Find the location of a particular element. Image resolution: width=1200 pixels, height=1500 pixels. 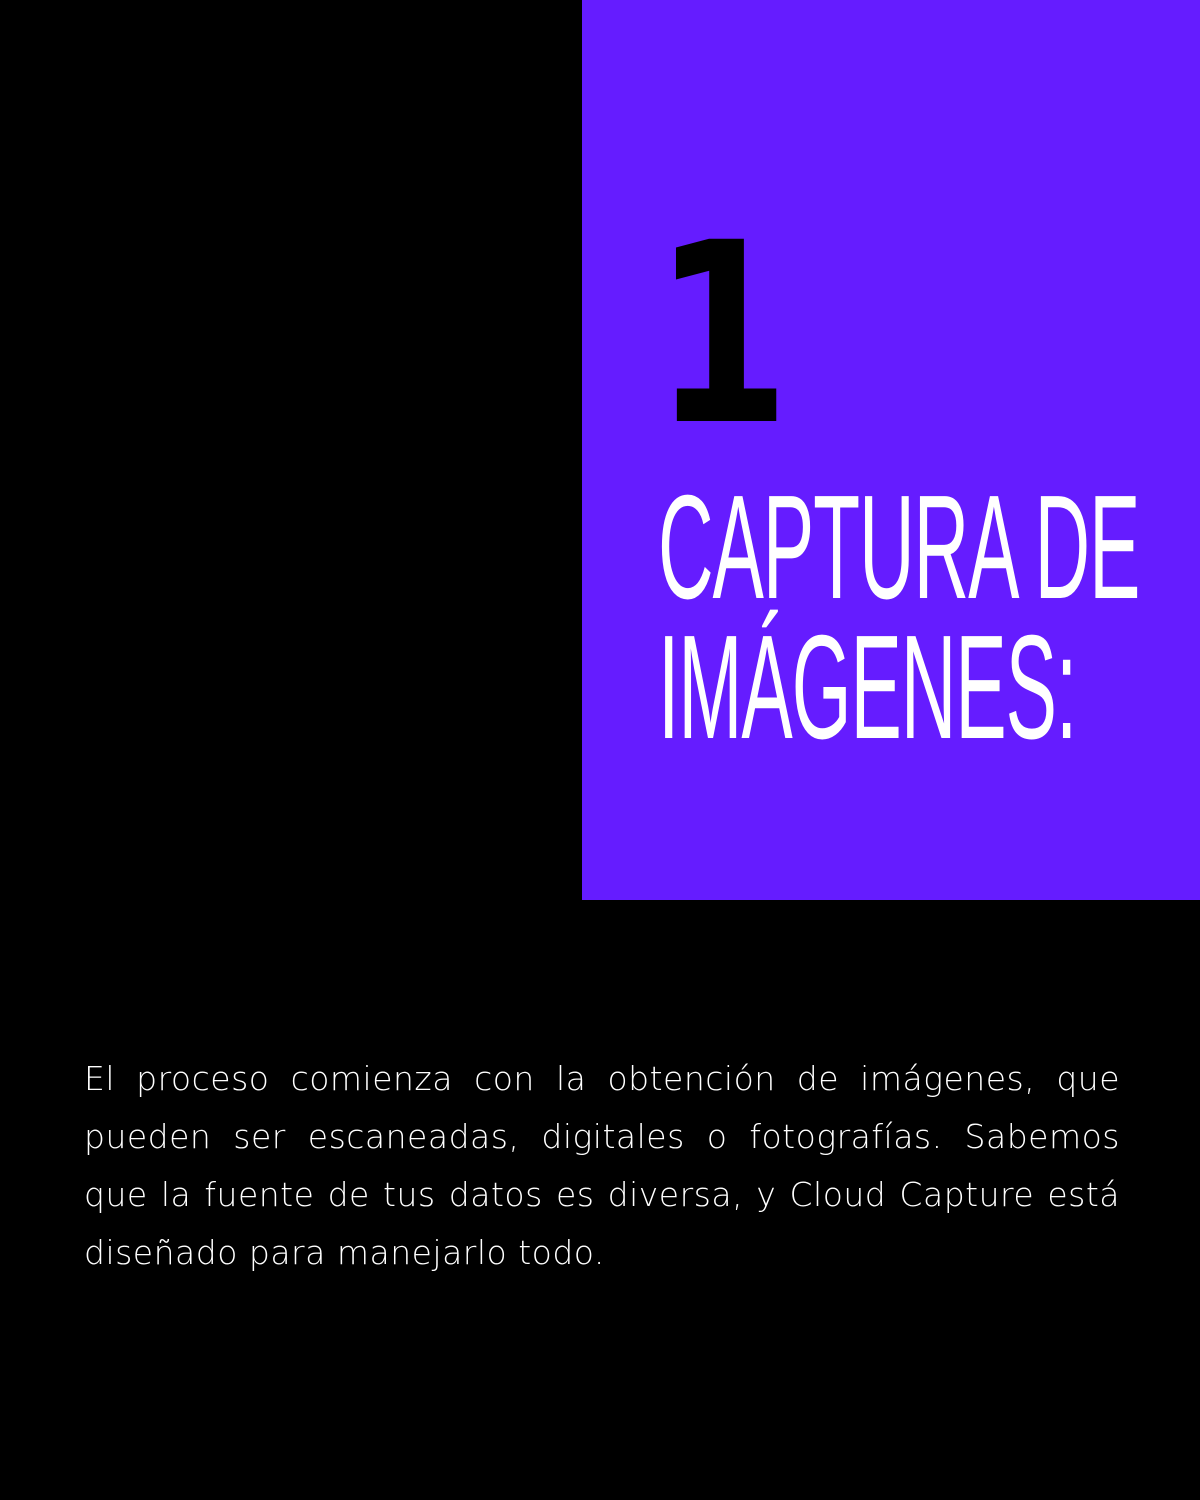

step-number: 1 is located at coordinates (722, 334).